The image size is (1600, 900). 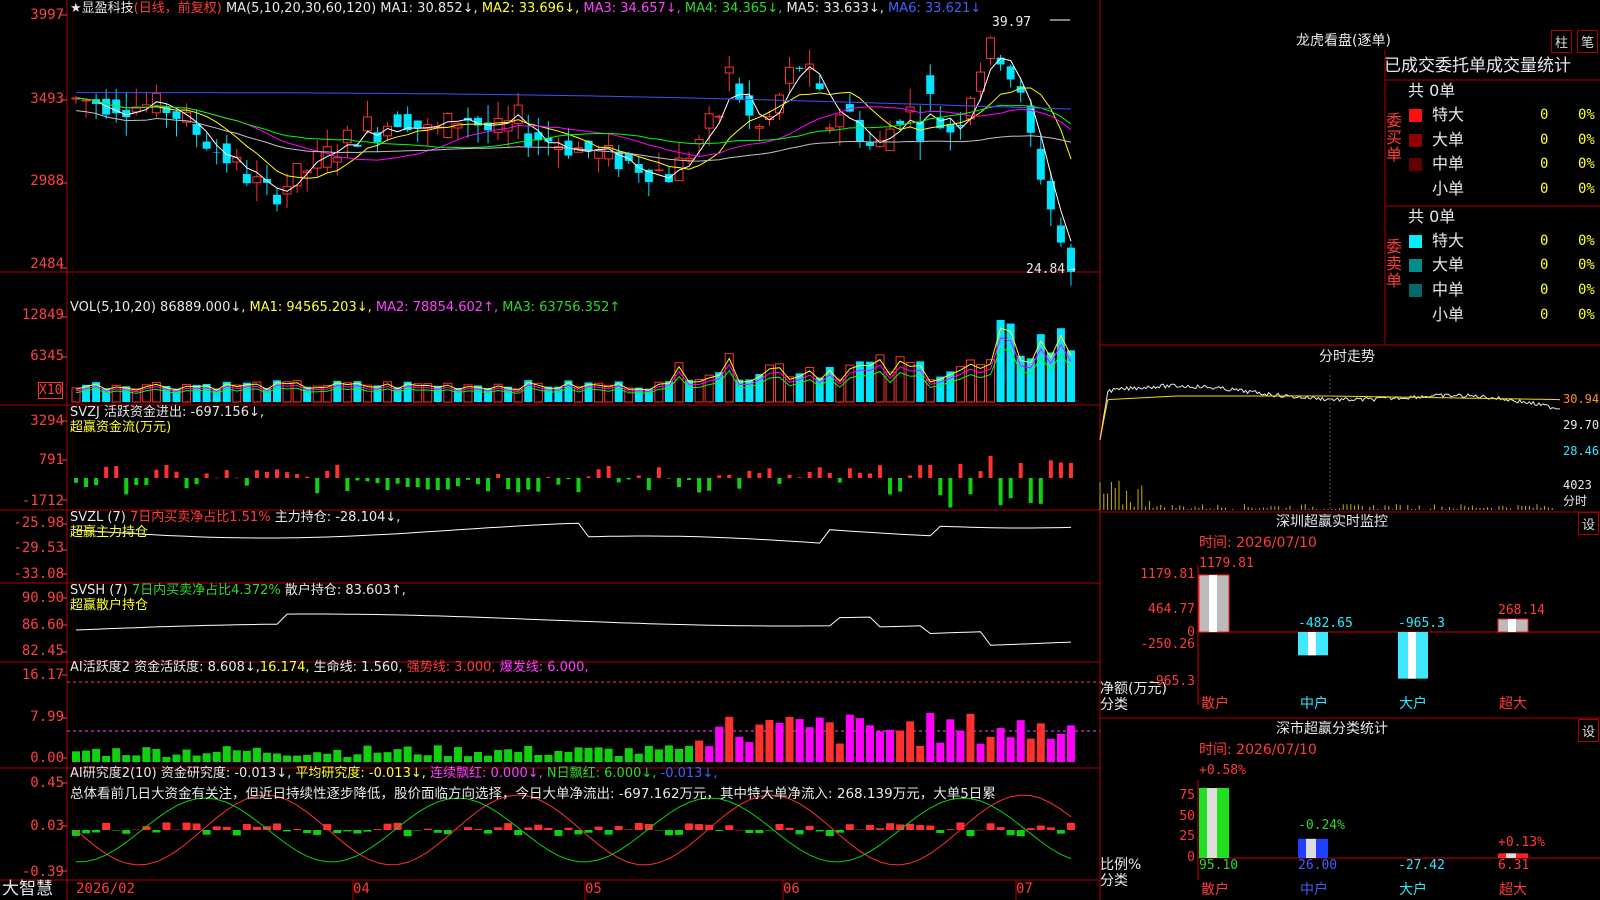 I want to click on ai2-ytick: 16.17, so click(x=42, y=675).